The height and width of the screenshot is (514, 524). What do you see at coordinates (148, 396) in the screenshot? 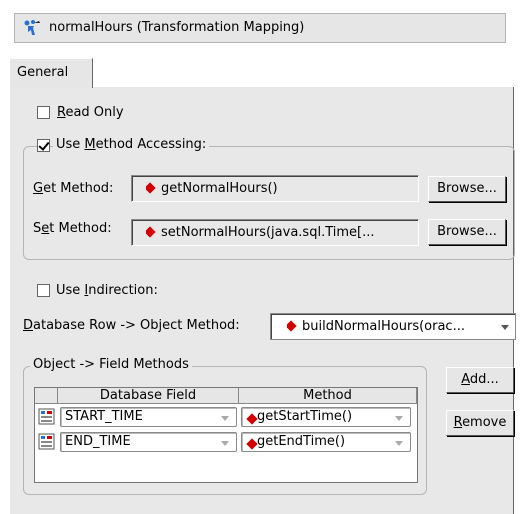
I see `column-header-database-field: Database Field` at bounding box center [148, 396].